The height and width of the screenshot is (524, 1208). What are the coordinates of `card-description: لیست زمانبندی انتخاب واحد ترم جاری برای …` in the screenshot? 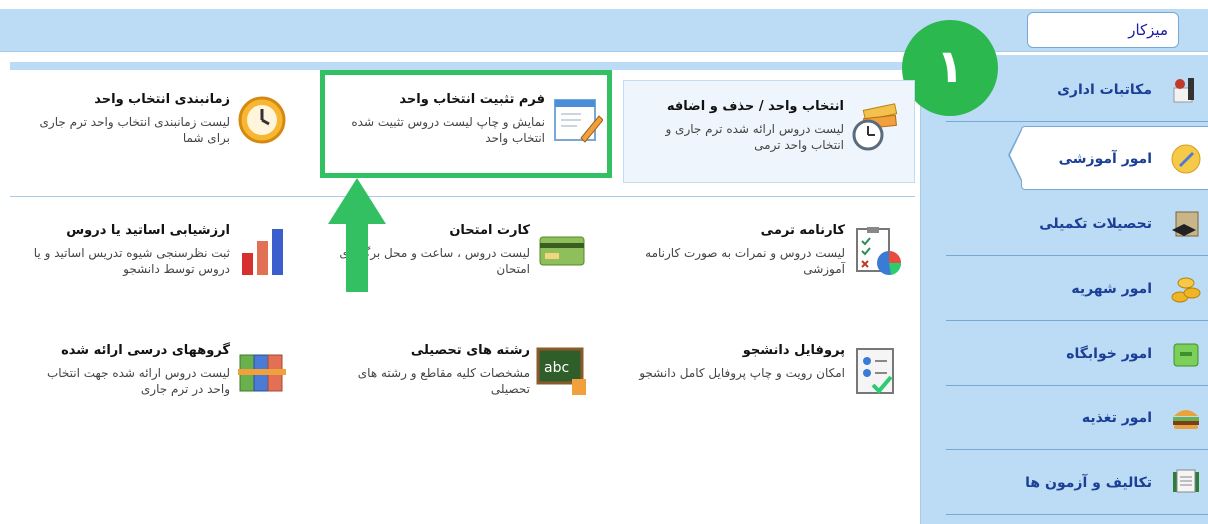 It's located at (134, 130).